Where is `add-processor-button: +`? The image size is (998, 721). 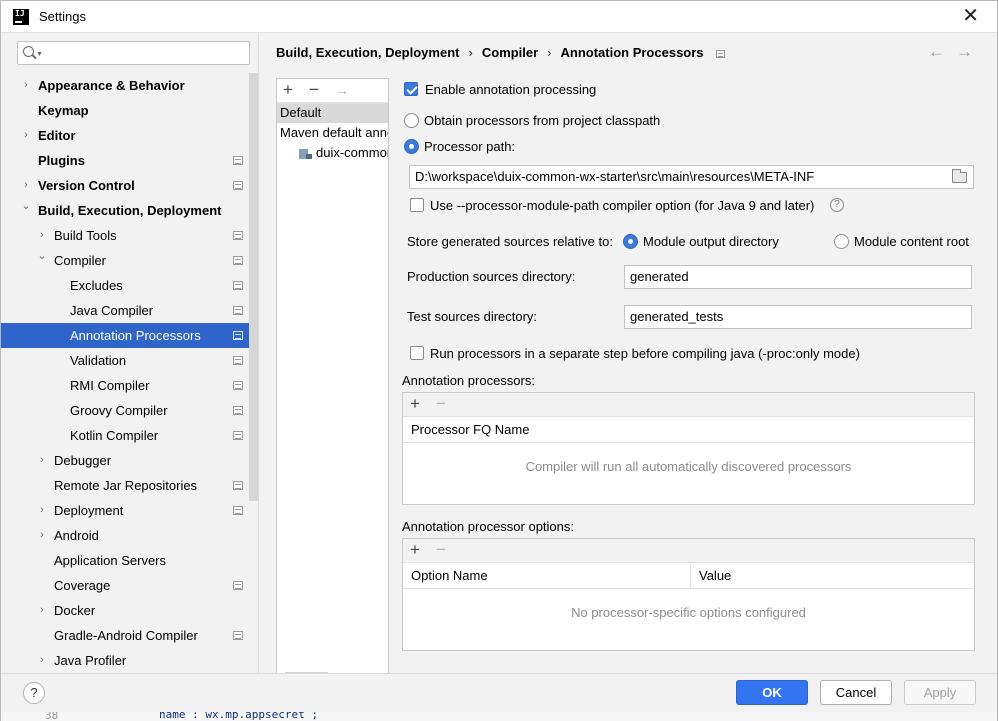 add-processor-button: + is located at coordinates (415, 404).